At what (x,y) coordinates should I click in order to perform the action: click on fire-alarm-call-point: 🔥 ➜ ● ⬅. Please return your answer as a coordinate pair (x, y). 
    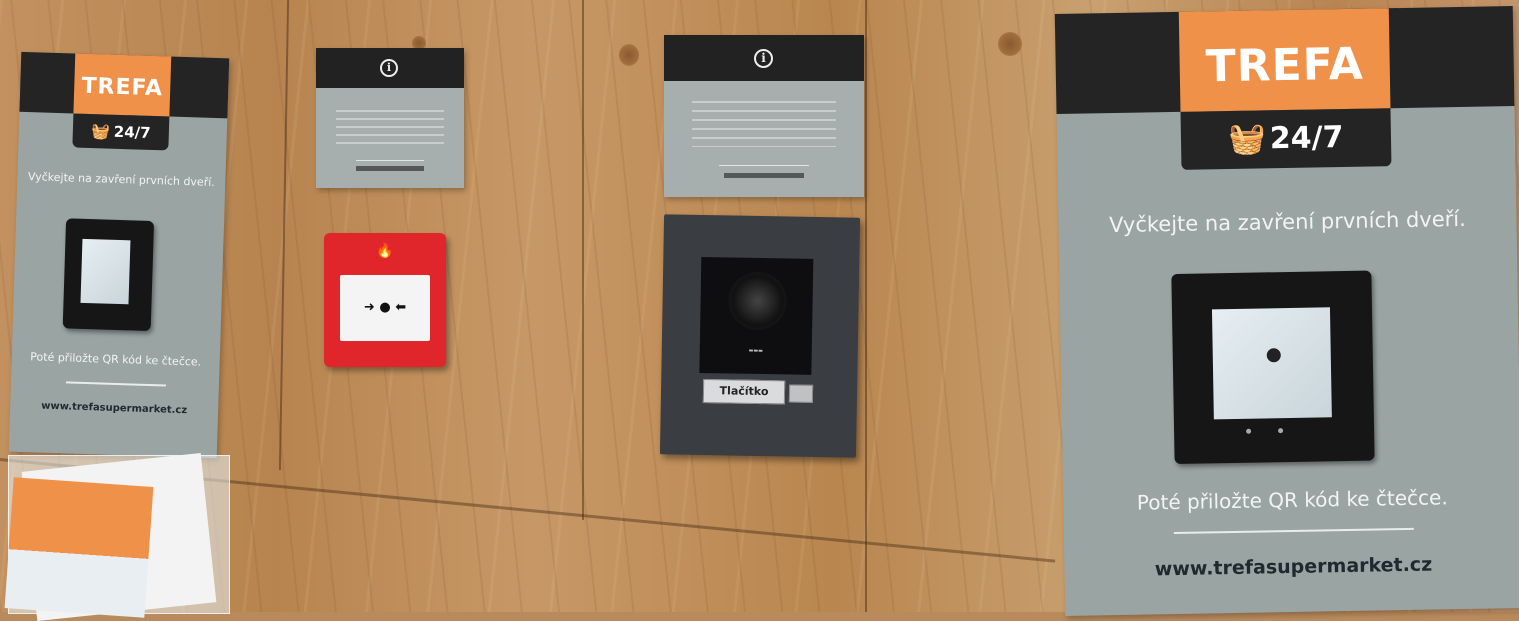
    Looking at the image, I should click on (385, 300).